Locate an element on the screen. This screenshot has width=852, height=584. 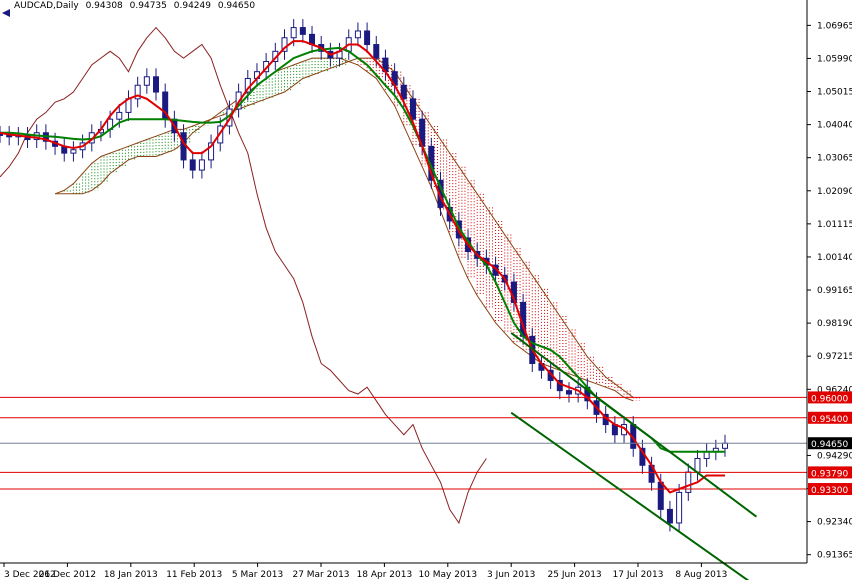
level-labels: 0.96000 0.95400 0.93790 0.93300 0.94650 is located at coordinates (830, 443).